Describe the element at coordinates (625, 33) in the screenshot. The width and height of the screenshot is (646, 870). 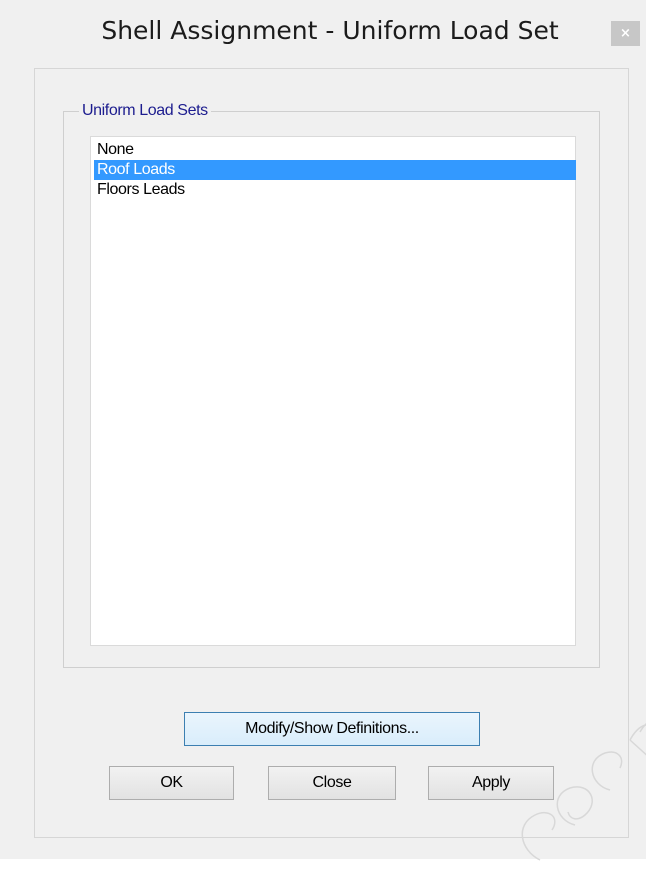
I see `close-window-button: ×` at that location.